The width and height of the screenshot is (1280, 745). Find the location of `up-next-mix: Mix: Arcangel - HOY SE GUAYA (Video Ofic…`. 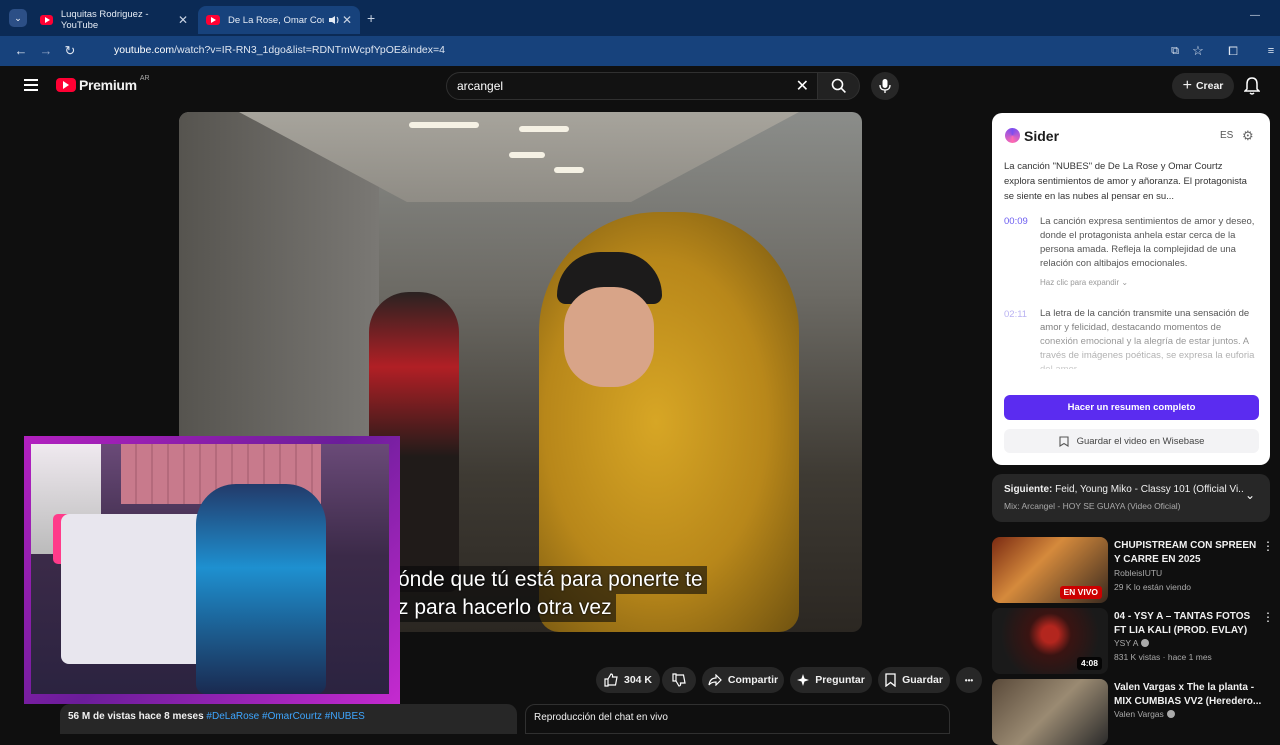

up-next-mix: Mix: Arcangel - HOY SE GUAYA (Video Ofic… is located at coordinates (1092, 506).